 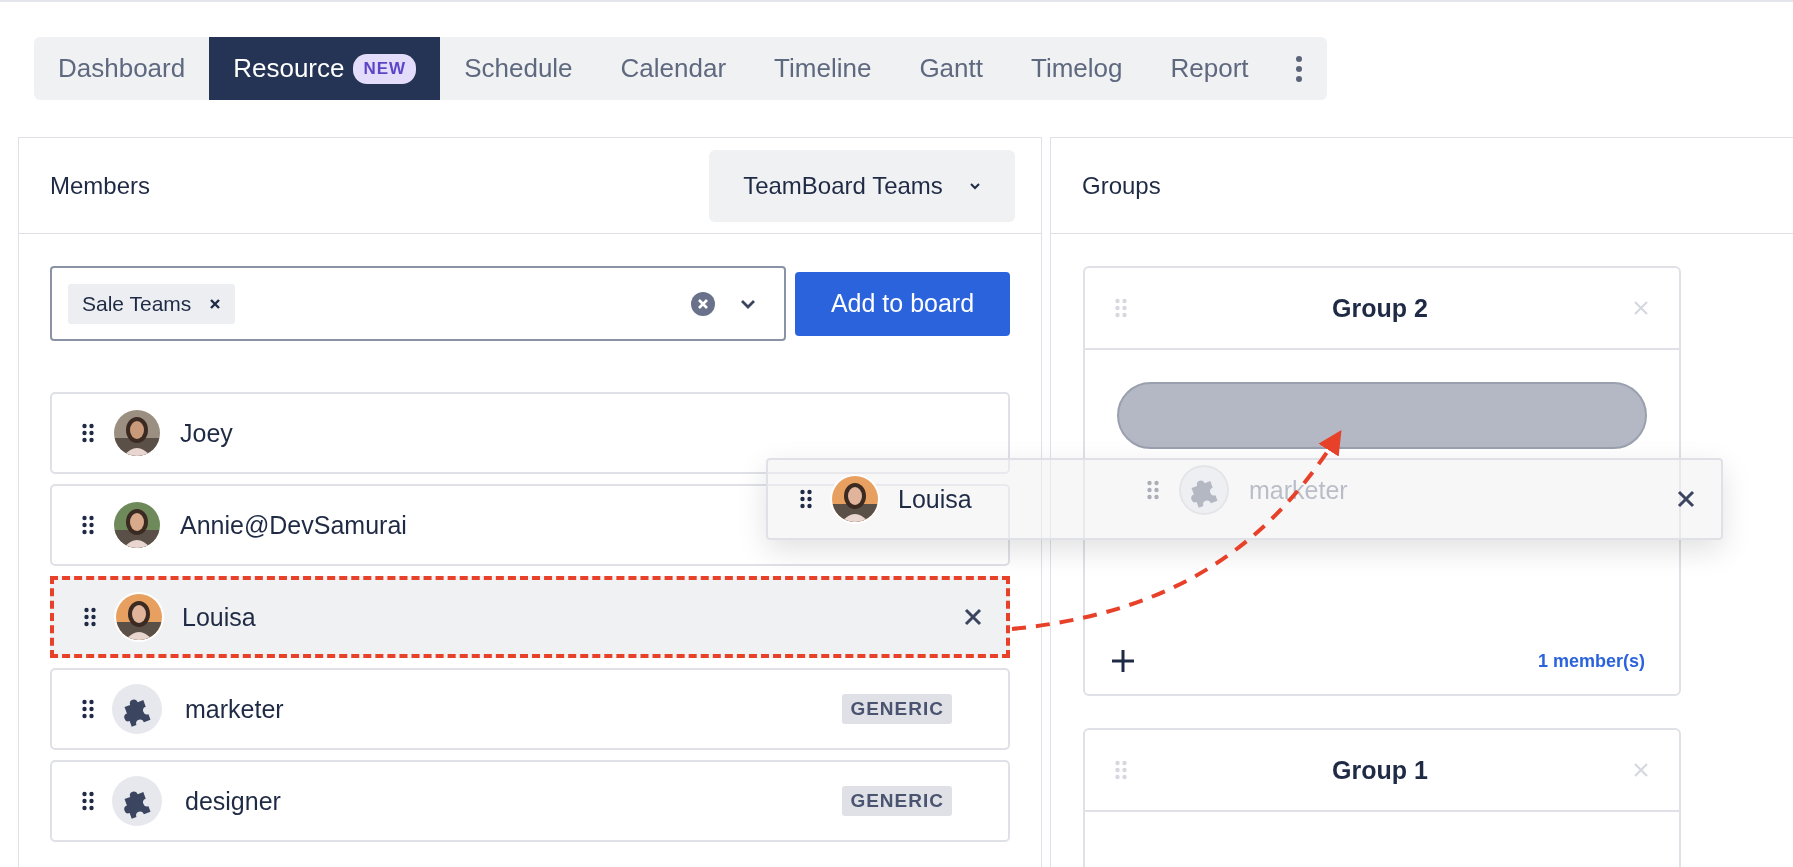 I want to click on add-icon, so click(x=1123, y=661).